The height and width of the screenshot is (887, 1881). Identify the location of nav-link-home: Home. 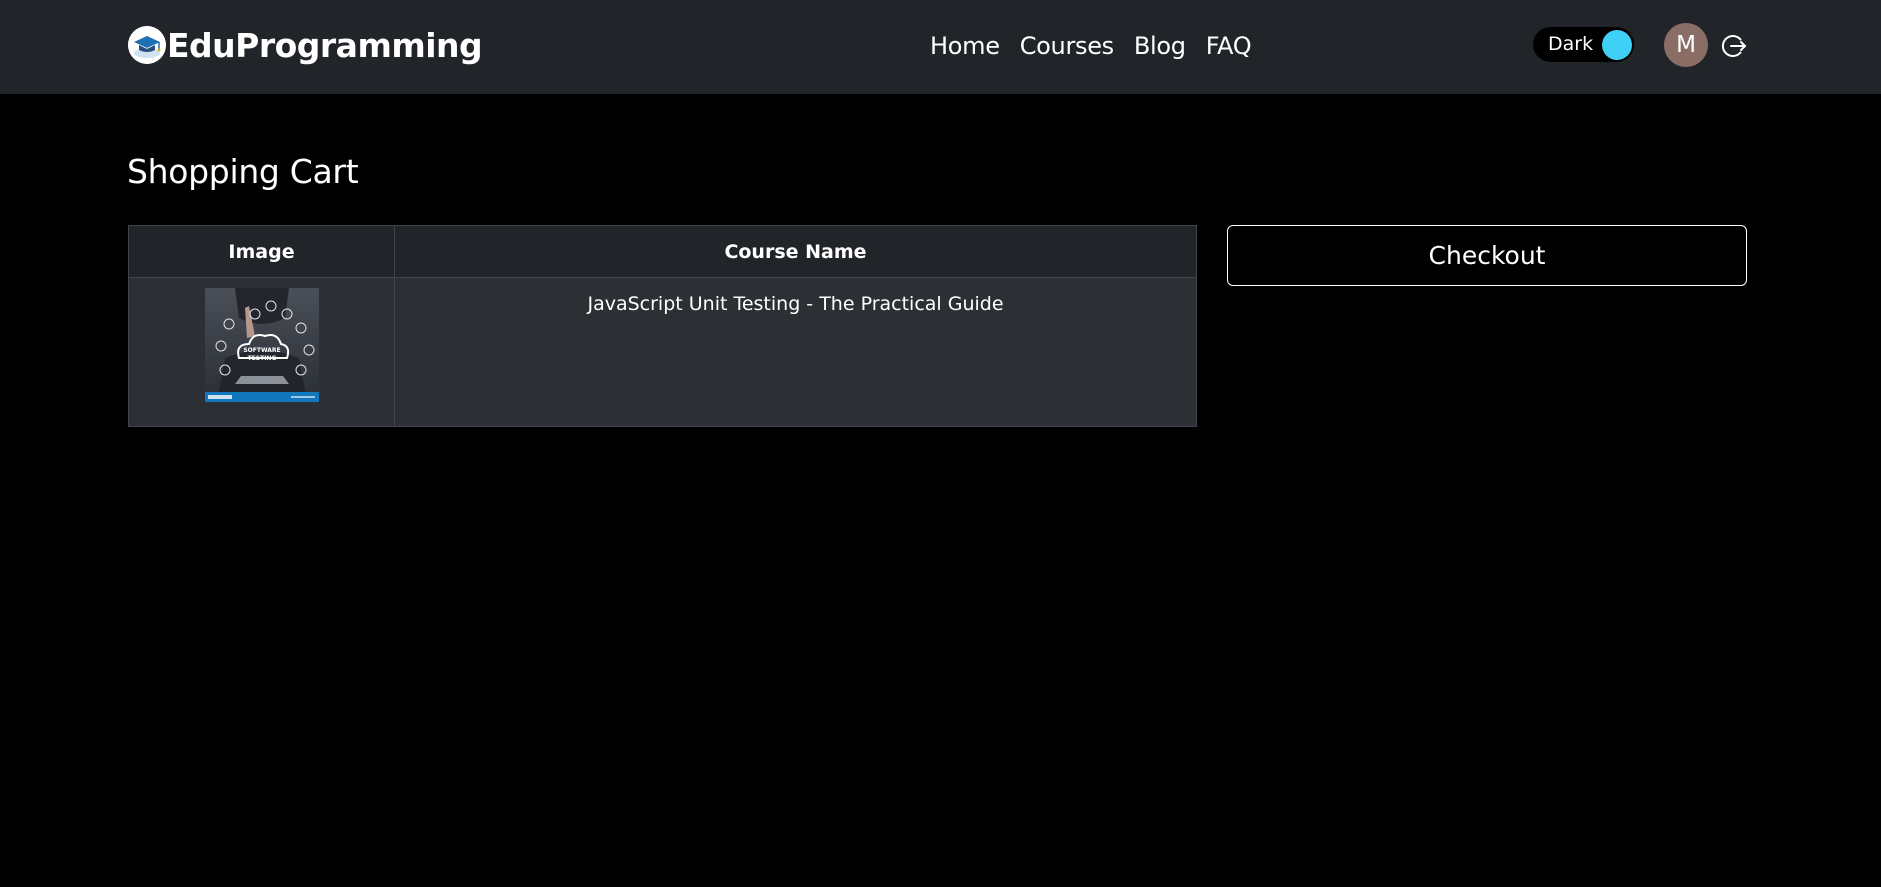
(965, 46).